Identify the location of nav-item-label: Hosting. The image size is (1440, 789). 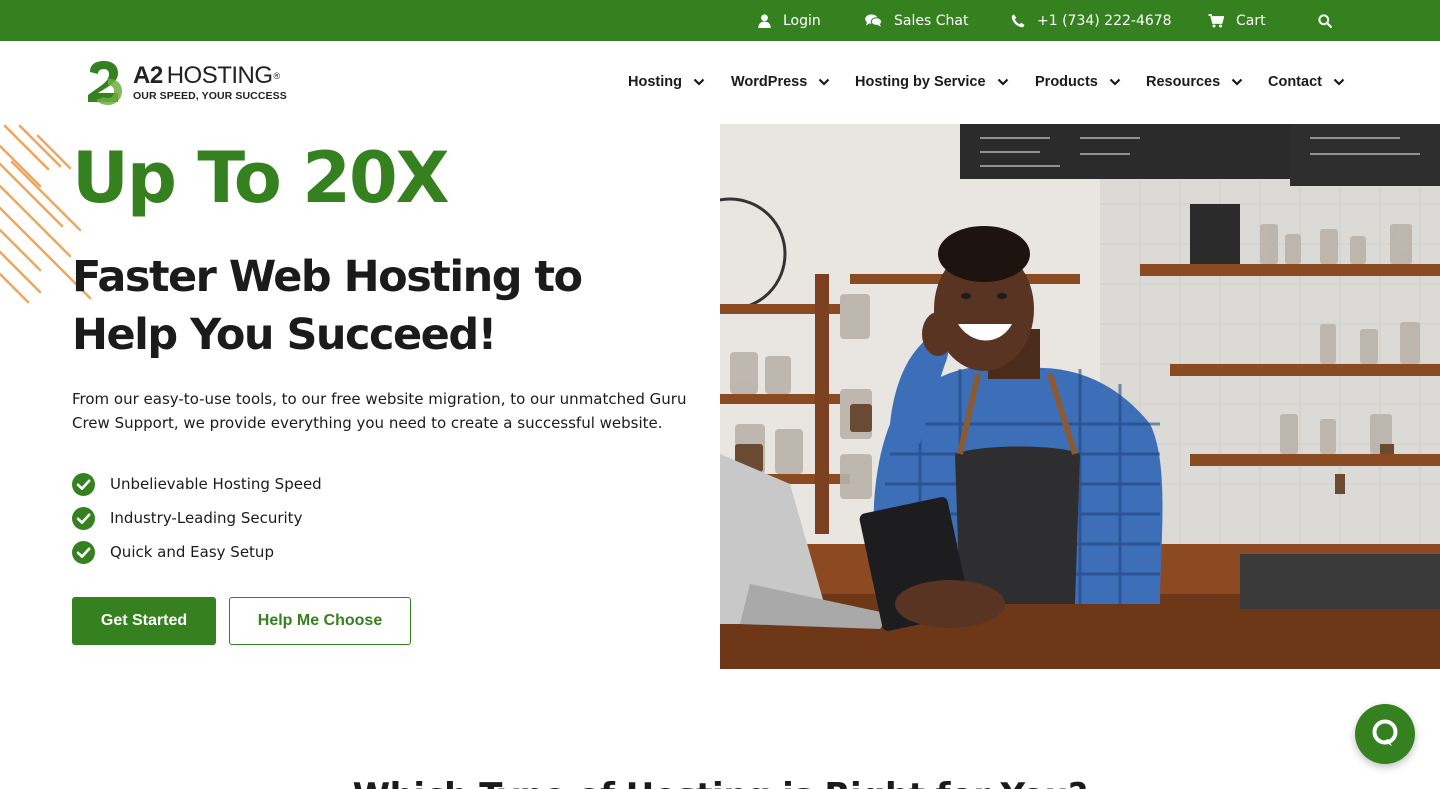
(655, 82).